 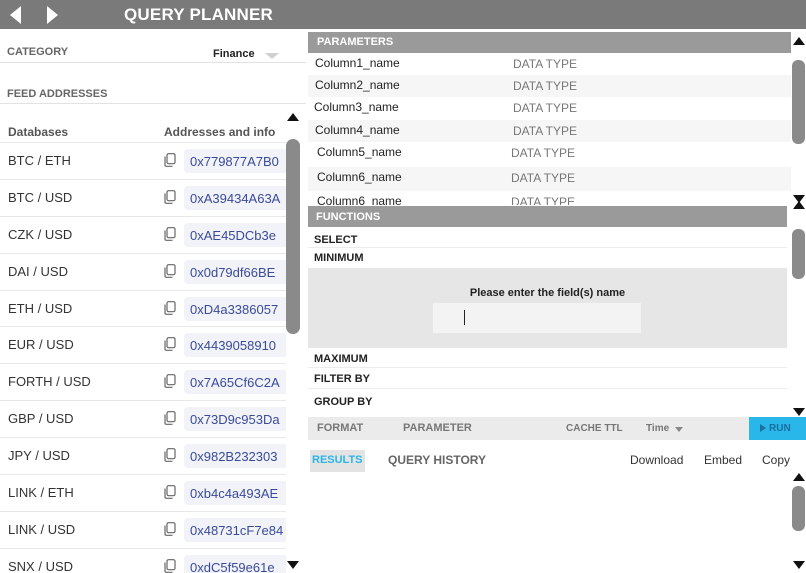 What do you see at coordinates (143, 197) in the screenshot?
I see `table-row: BTC / USD 0xA39434A63A` at bounding box center [143, 197].